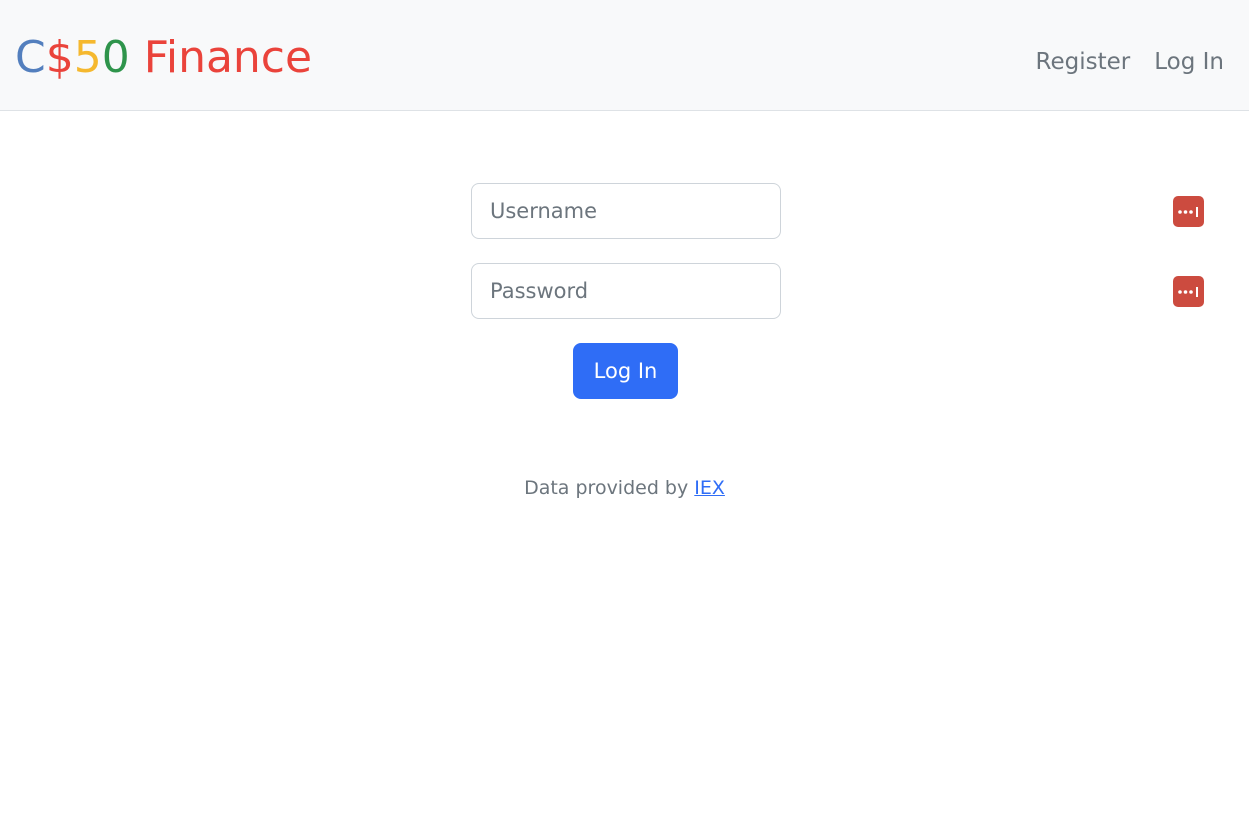 The width and height of the screenshot is (1249, 817). Describe the element at coordinates (1083, 62) in the screenshot. I see `nav-register-link: Register` at that location.